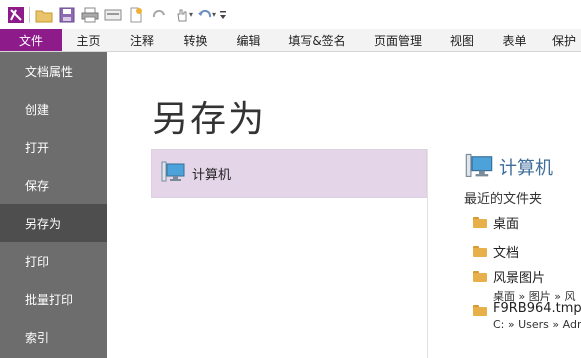 The width and height of the screenshot is (581, 358). What do you see at coordinates (514, 40) in the screenshot?
I see `tab-form: 表单` at bounding box center [514, 40].